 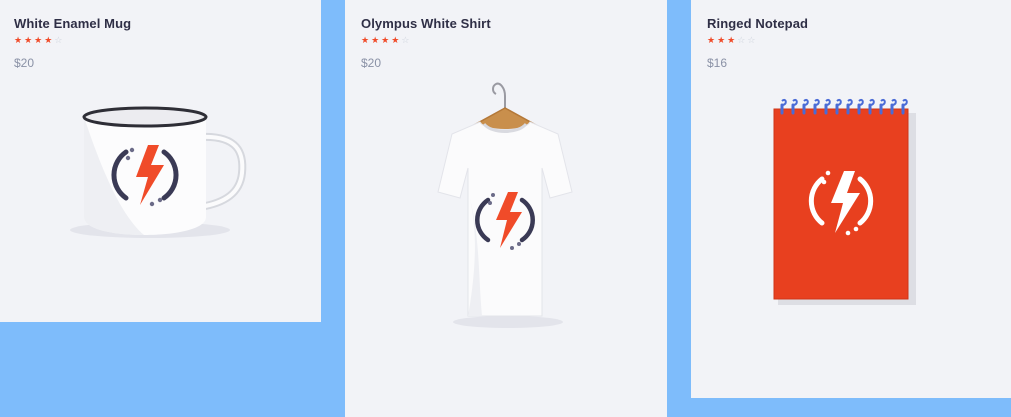 I want to click on product-price: $16, so click(x=717, y=63).